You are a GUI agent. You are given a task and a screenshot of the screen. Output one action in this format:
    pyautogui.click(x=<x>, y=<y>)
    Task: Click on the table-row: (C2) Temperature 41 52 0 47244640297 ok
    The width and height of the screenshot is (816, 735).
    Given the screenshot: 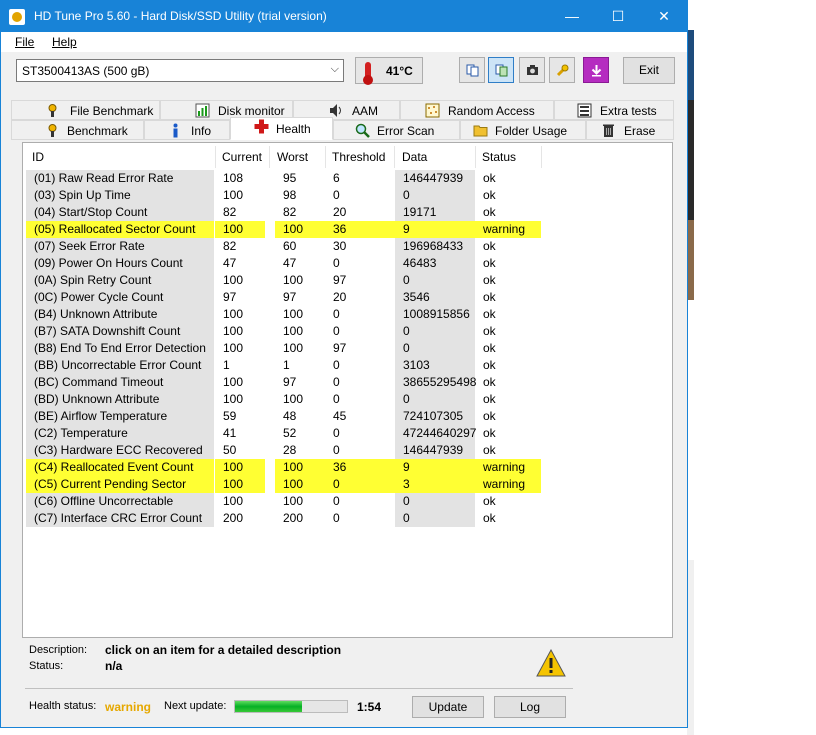 What is the action you would take?
    pyautogui.click(x=348, y=433)
    